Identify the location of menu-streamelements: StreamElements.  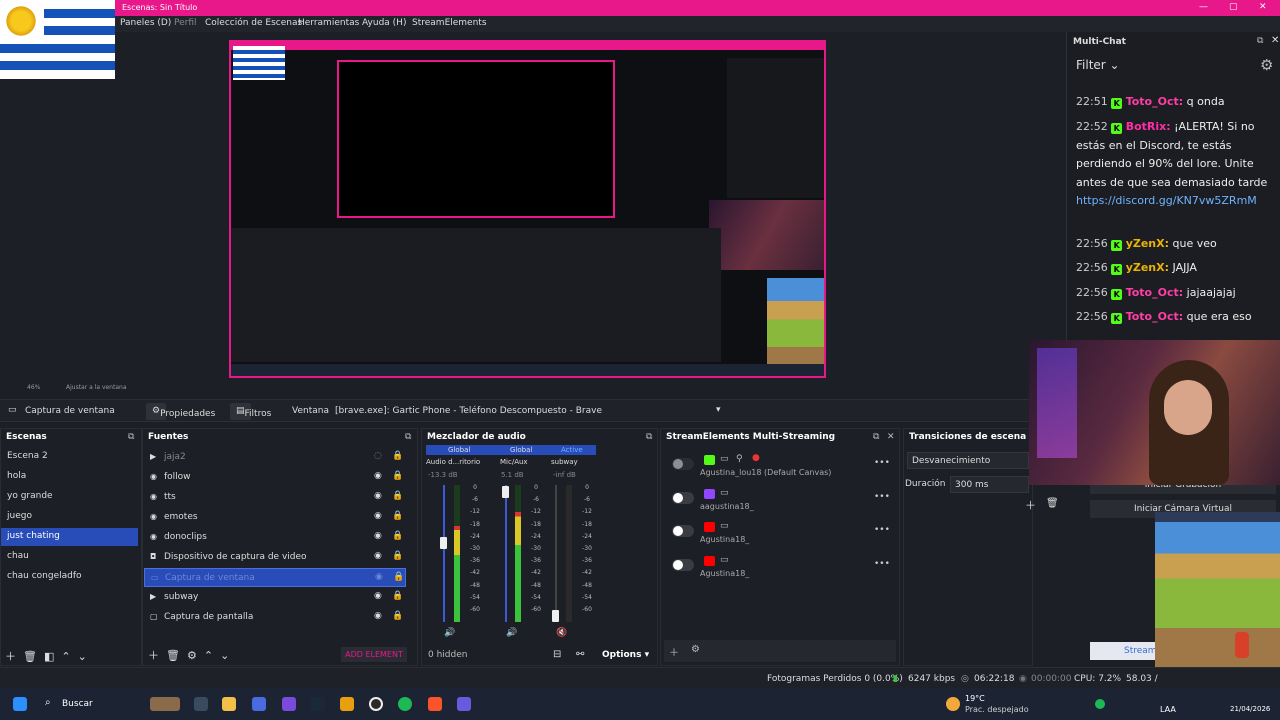
(449, 23).